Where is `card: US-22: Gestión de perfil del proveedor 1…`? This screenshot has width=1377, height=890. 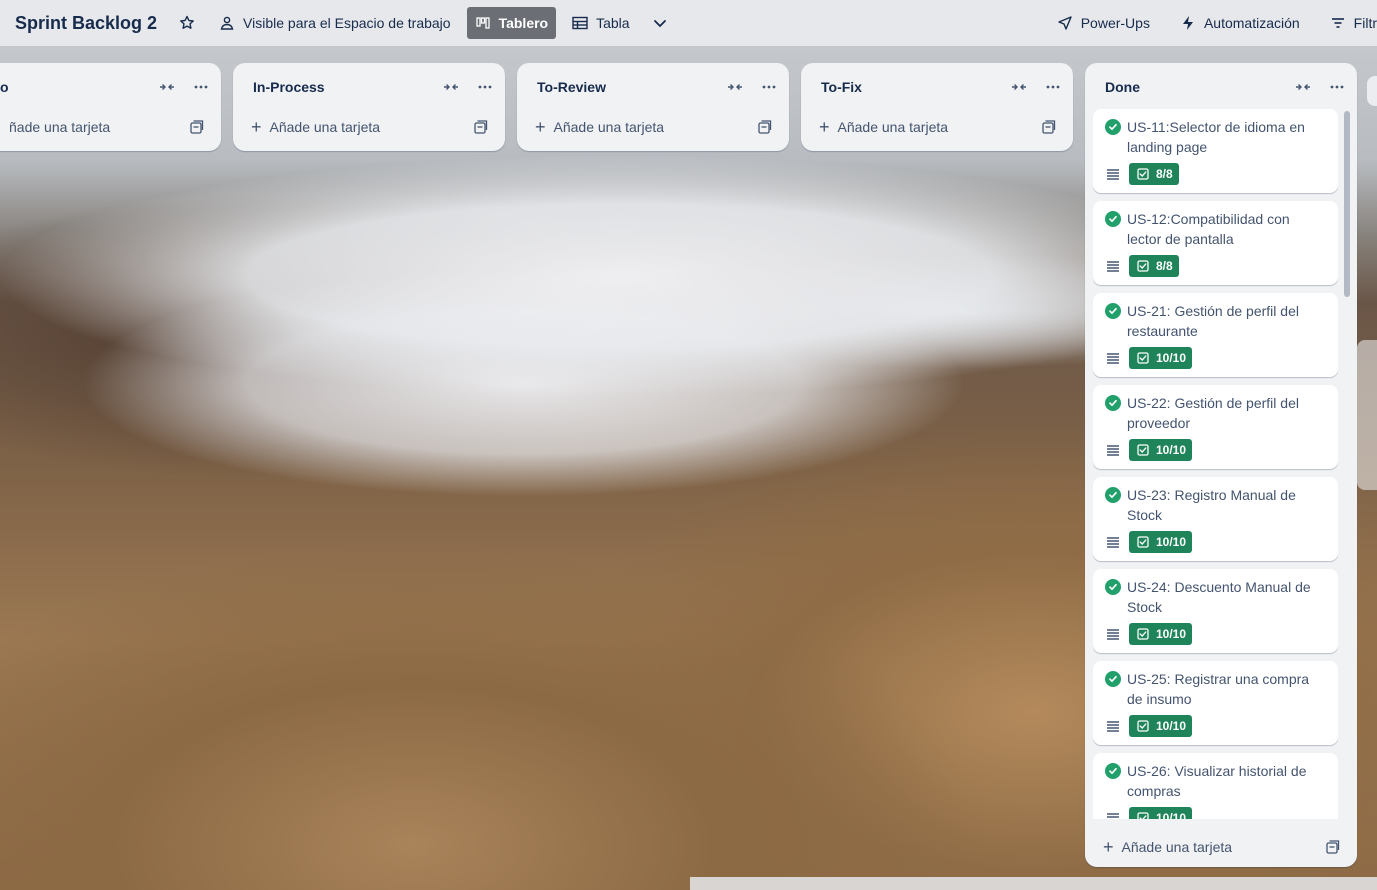 card: US-22: Gestión de perfil del proveedor 1… is located at coordinates (1215, 427).